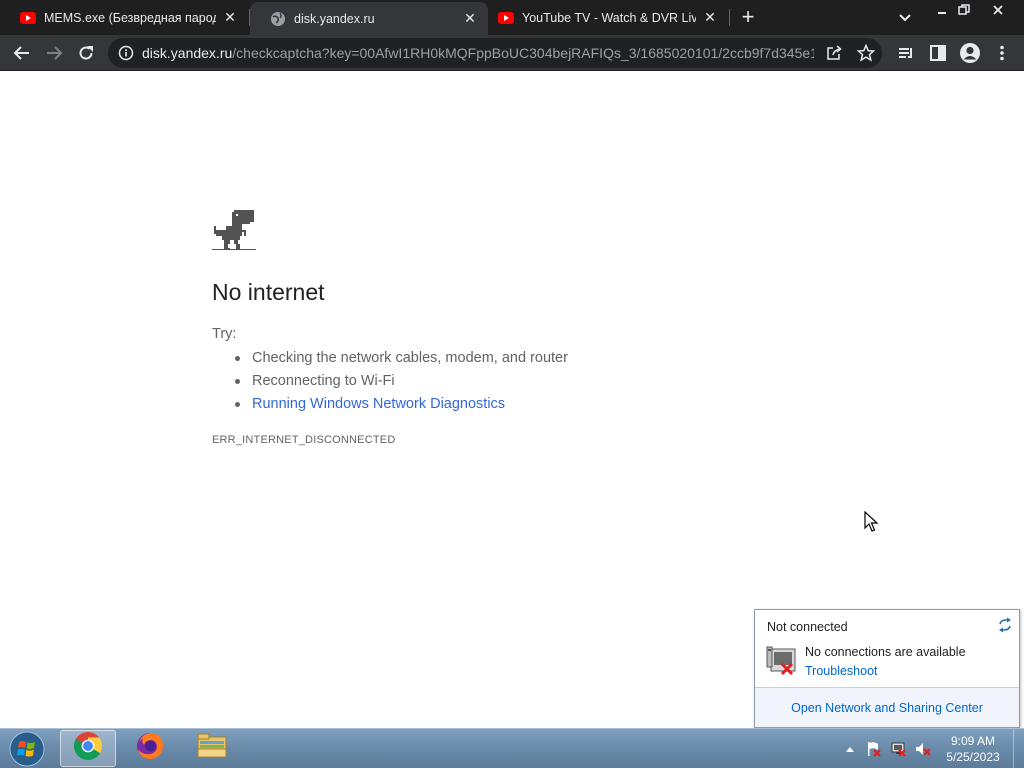 This screenshot has width=1024, height=769. Describe the element at coordinates (973, 749) in the screenshot. I see `system-clock: 9:09 AM 5/25/2023` at that location.